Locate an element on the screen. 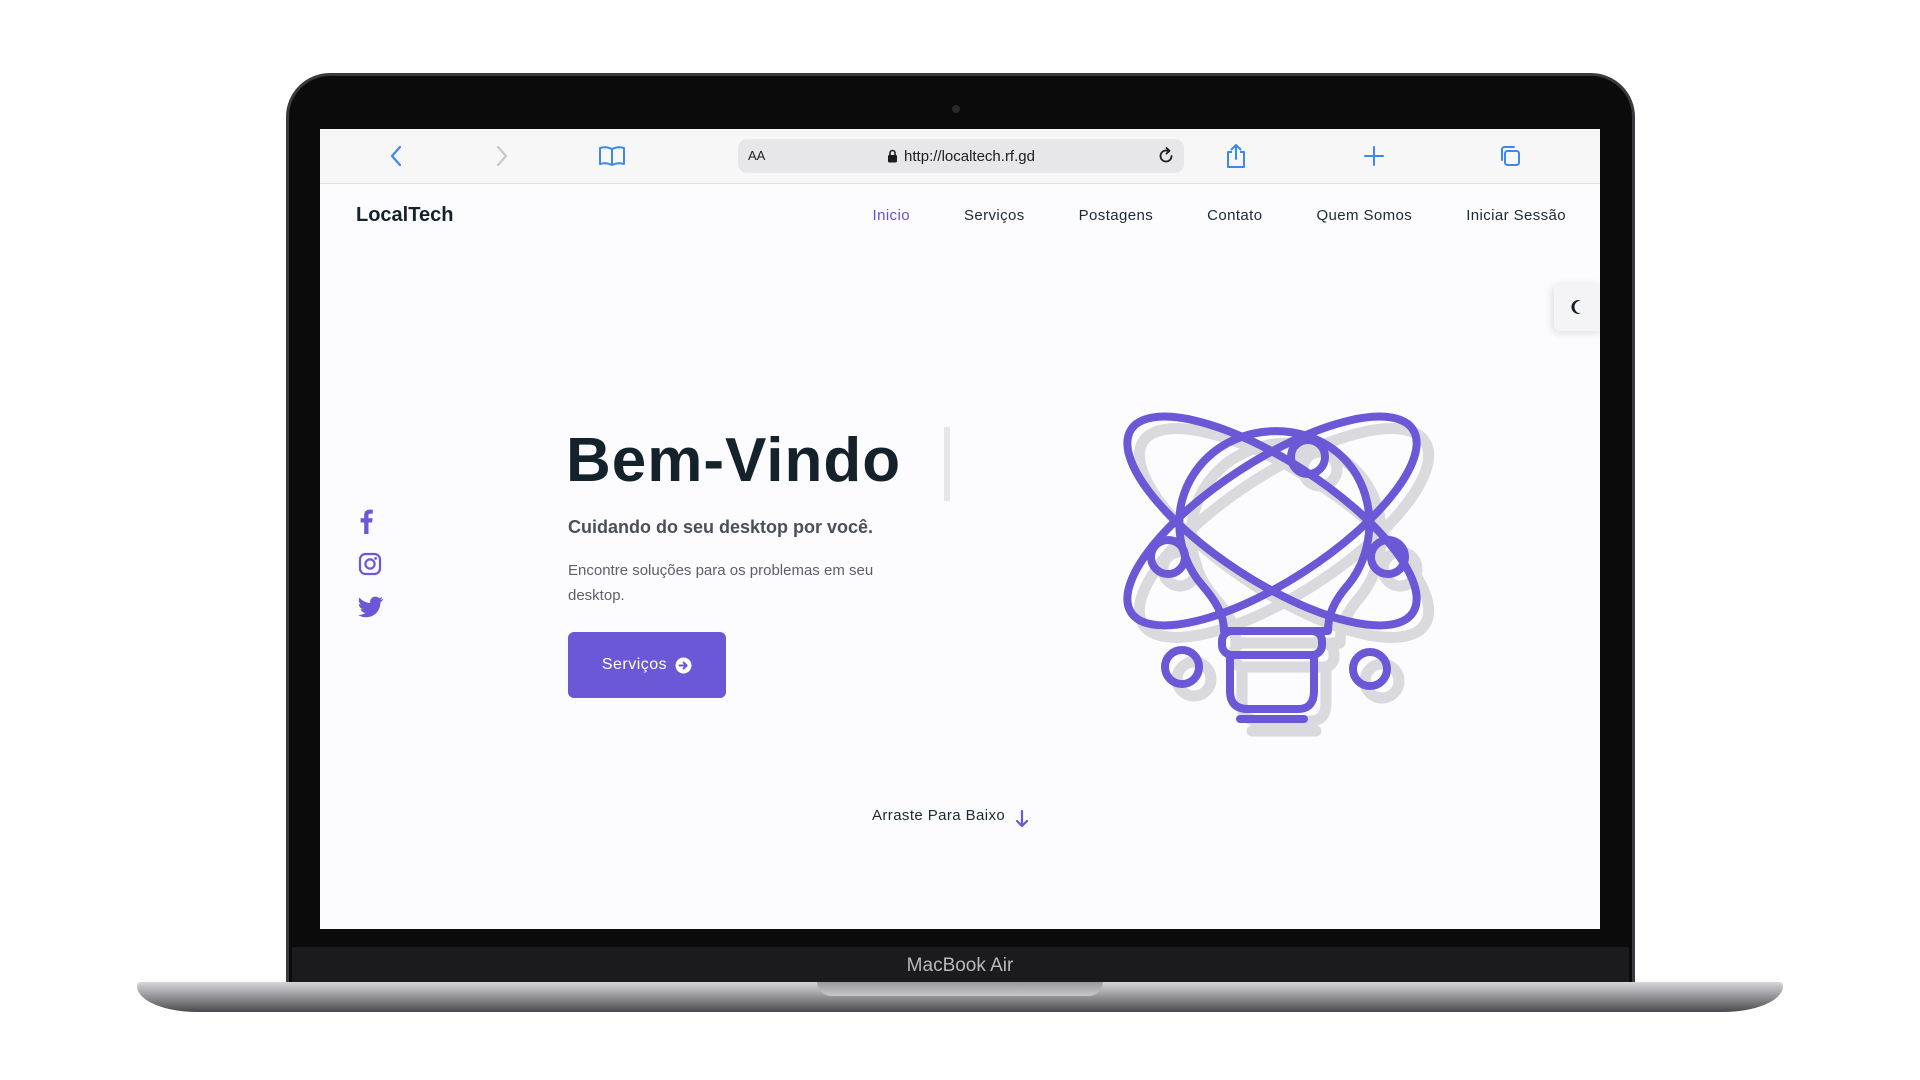 The height and width of the screenshot is (1080, 1920). tabs-button is located at coordinates (1510, 156).